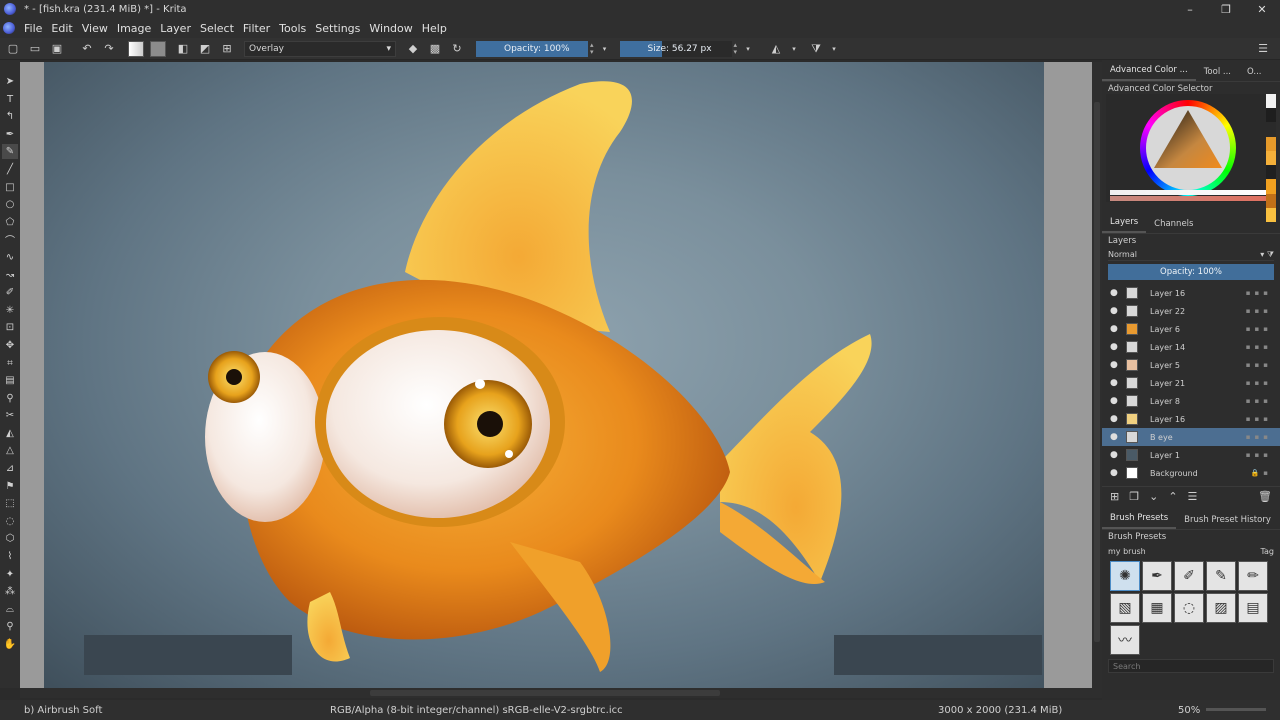 The height and width of the screenshot is (720, 1280). I want to click on open-folder-icon: ▭, so click(35, 49).